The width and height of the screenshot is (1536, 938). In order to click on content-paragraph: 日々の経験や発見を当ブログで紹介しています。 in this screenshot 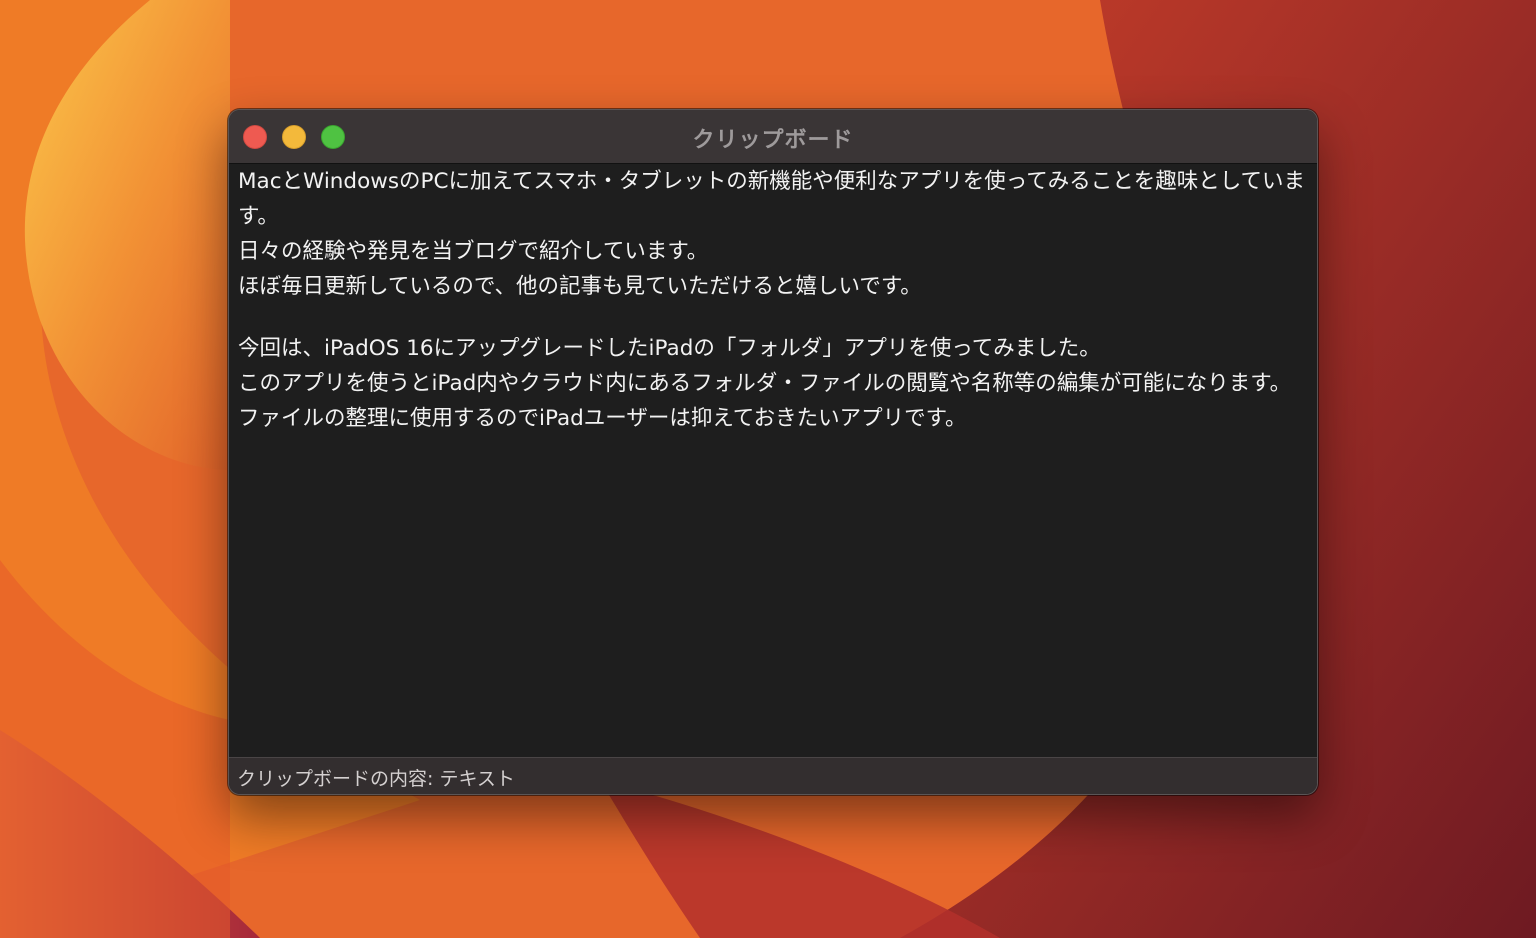, I will do `click(473, 251)`.